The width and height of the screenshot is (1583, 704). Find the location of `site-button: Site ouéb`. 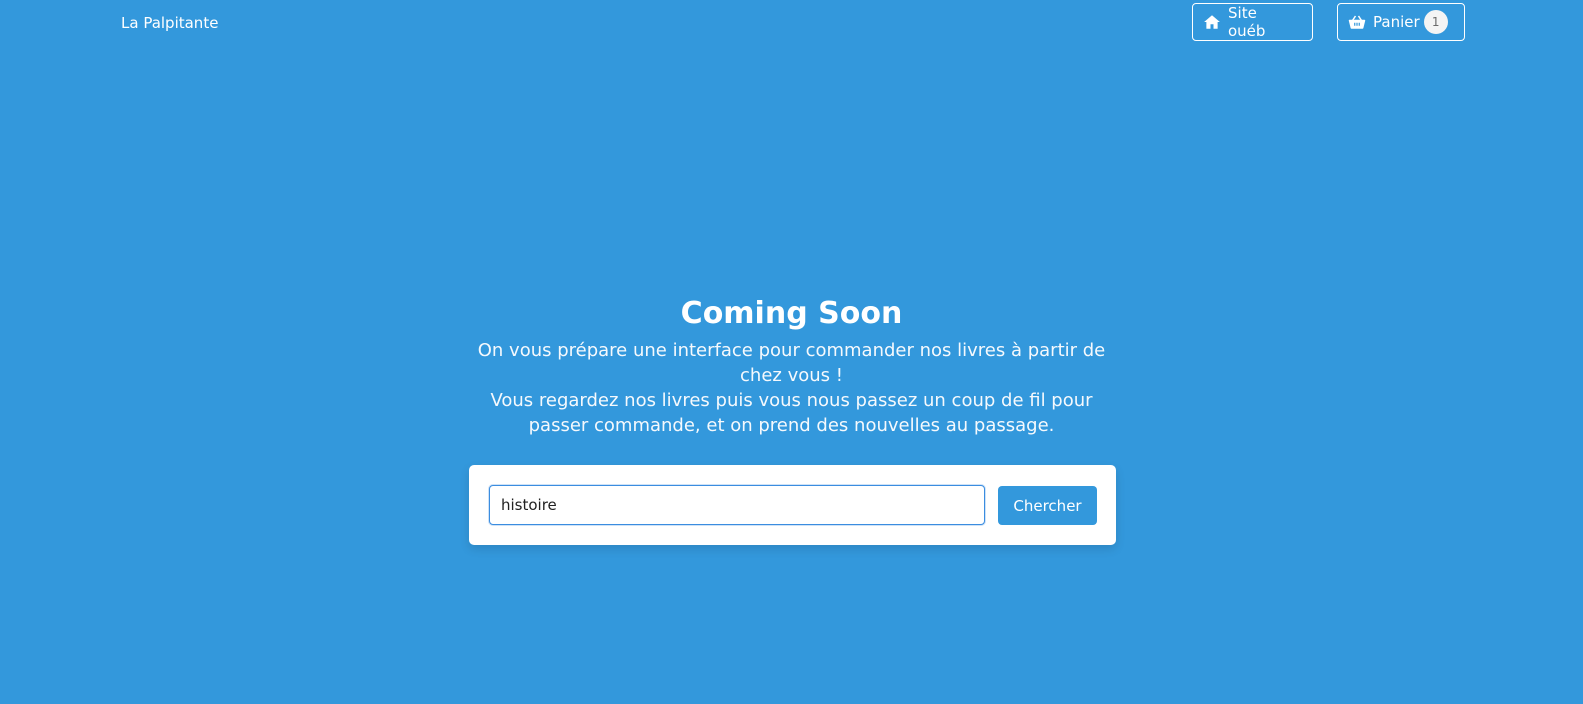

site-button: Site ouéb is located at coordinates (1252, 22).